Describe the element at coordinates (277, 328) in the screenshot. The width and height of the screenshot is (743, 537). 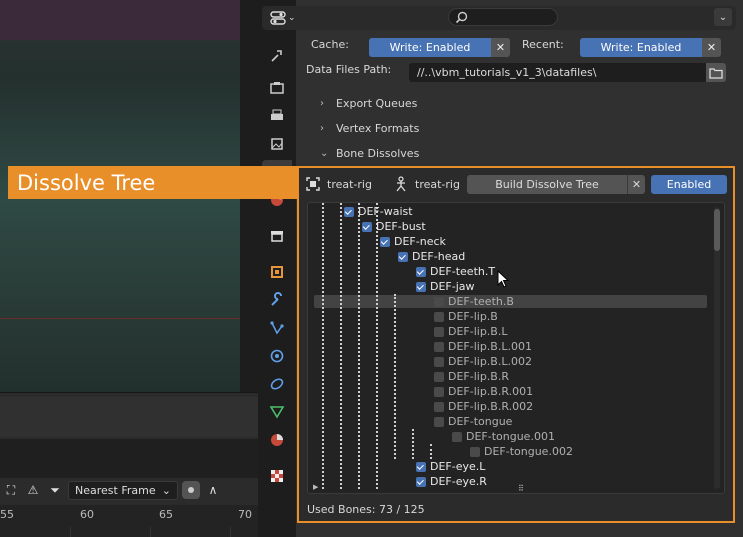
I see `particles-tab-icon` at that location.